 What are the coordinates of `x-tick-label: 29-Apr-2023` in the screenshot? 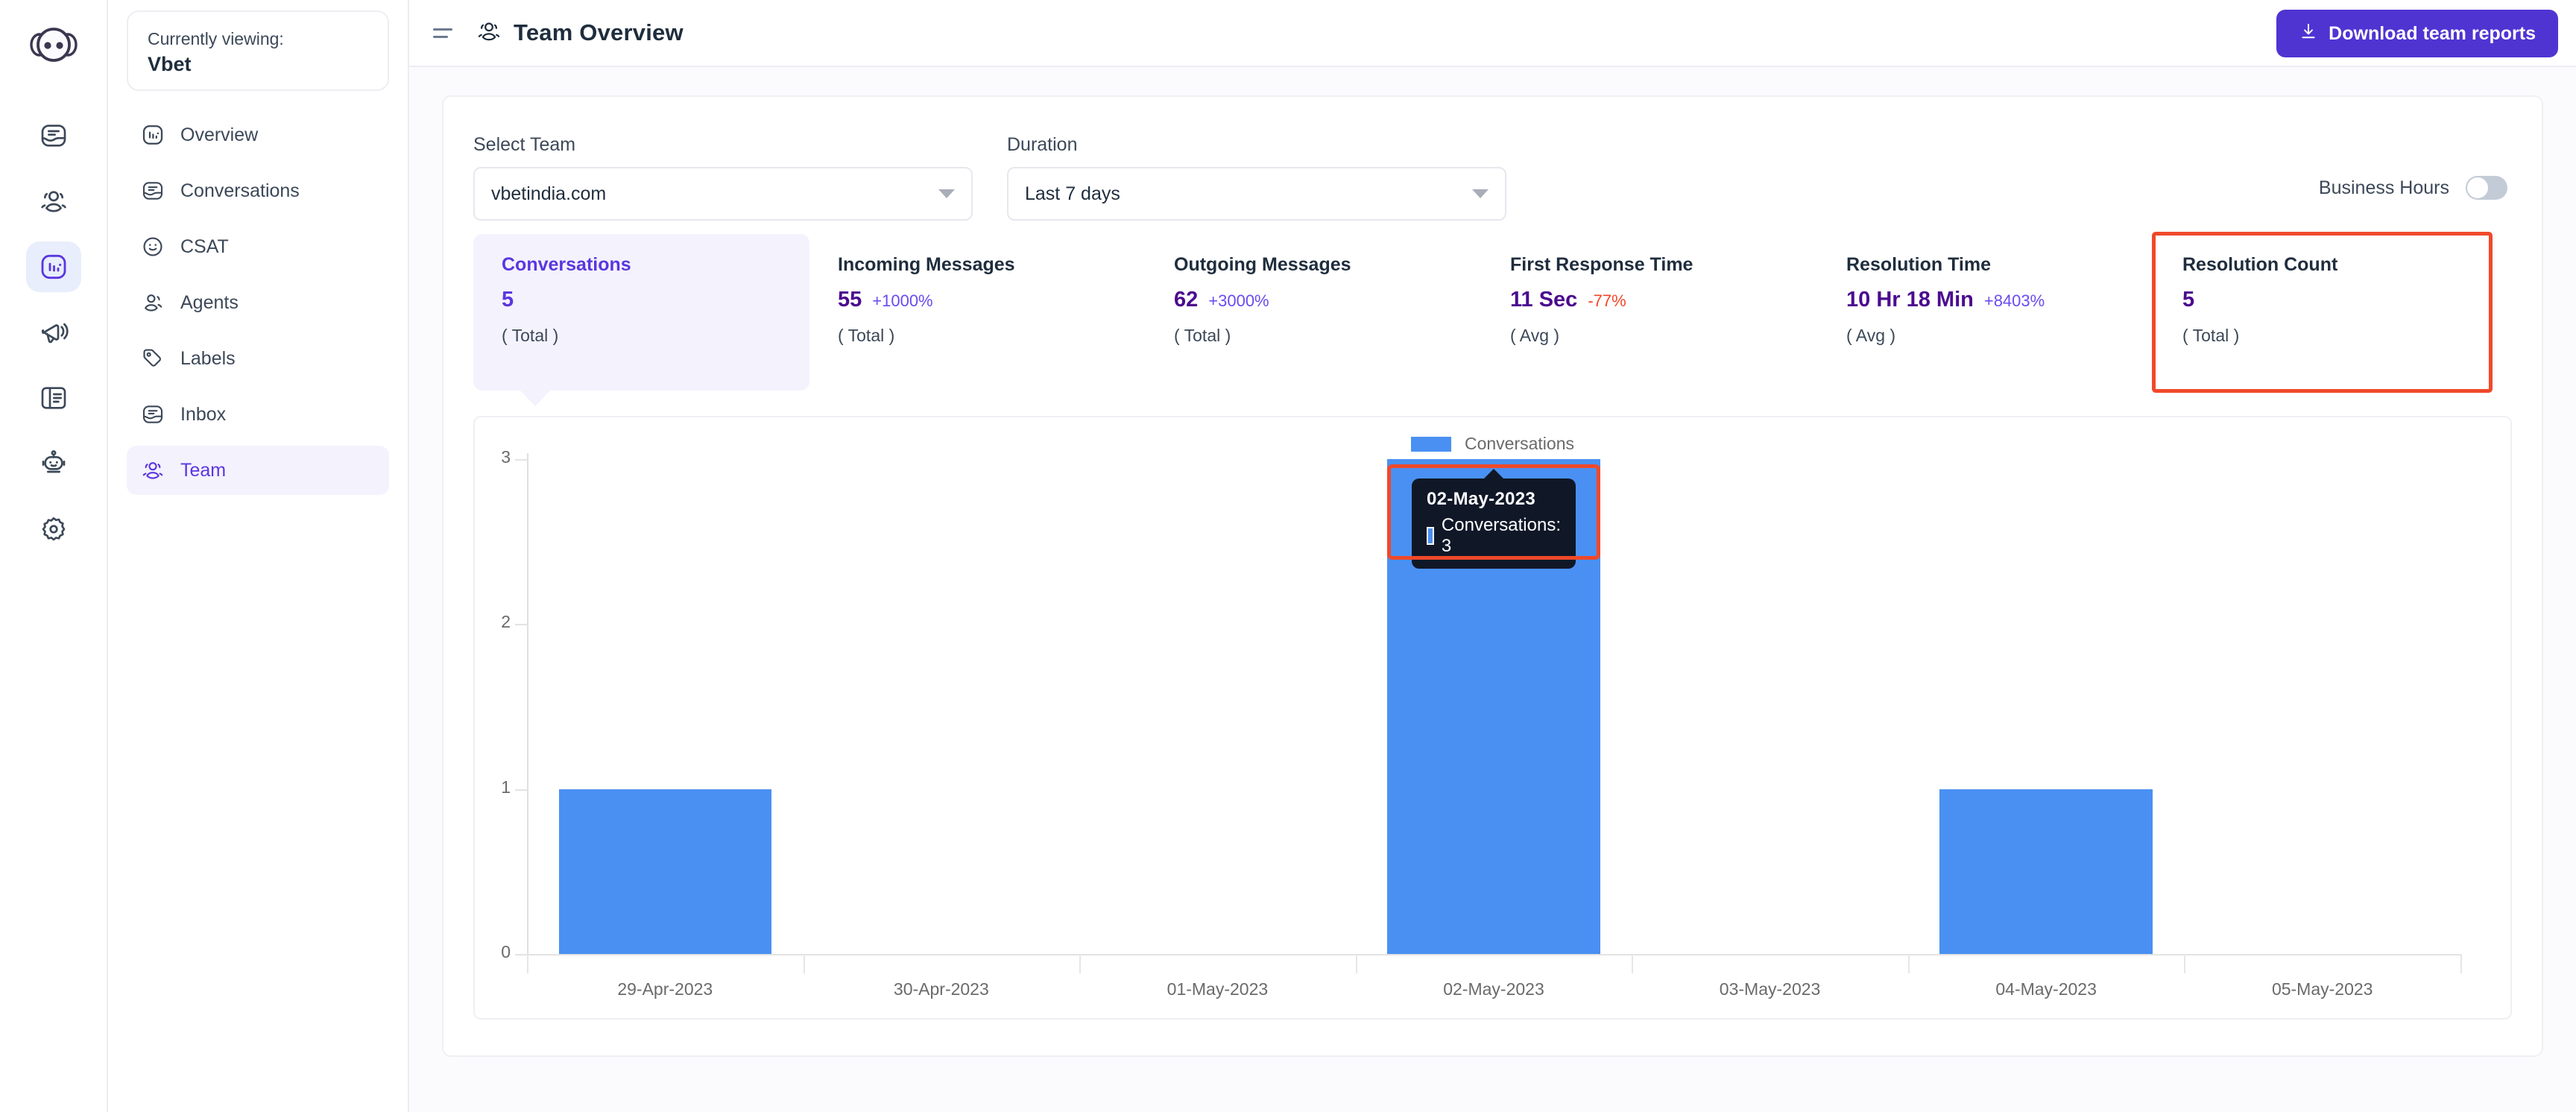 It's located at (665, 989).